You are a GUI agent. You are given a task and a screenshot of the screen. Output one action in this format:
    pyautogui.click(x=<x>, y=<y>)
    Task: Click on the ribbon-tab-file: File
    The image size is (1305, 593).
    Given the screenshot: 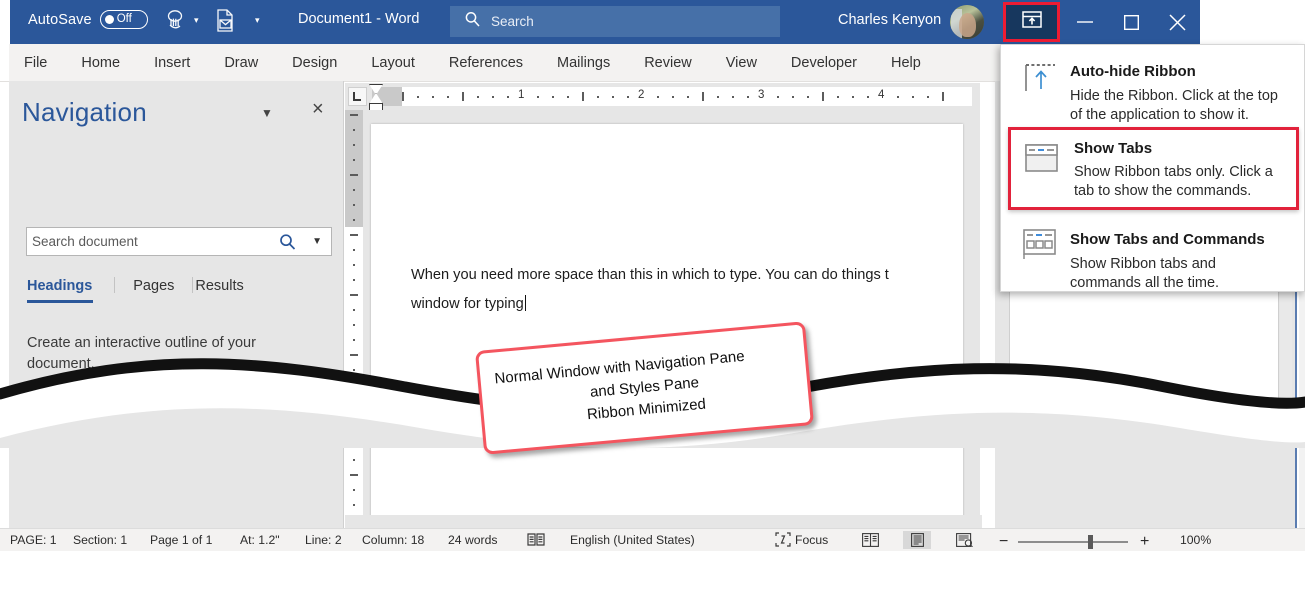 What is the action you would take?
    pyautogui.click(x=36, y=62)
    